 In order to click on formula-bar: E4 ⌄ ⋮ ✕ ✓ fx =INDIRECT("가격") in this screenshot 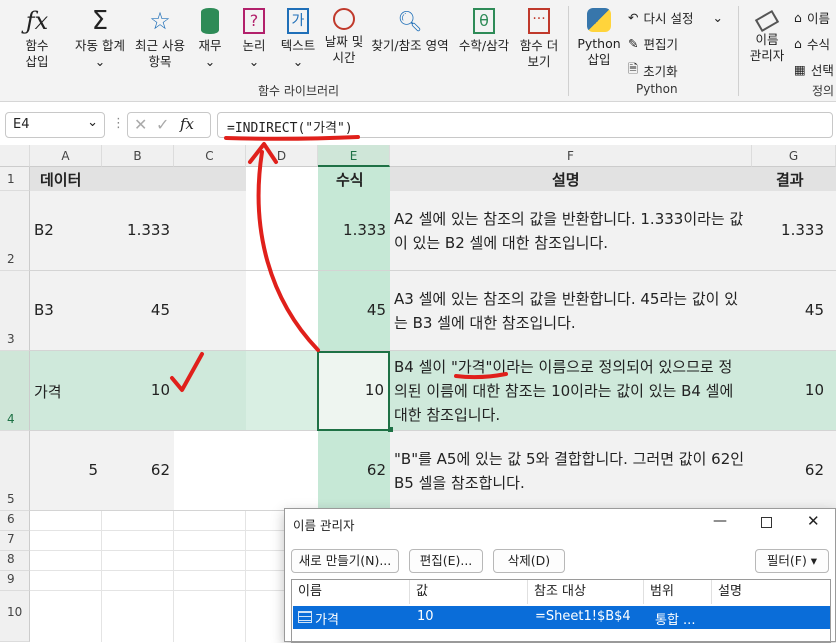, I will do `click(418, 125)`.